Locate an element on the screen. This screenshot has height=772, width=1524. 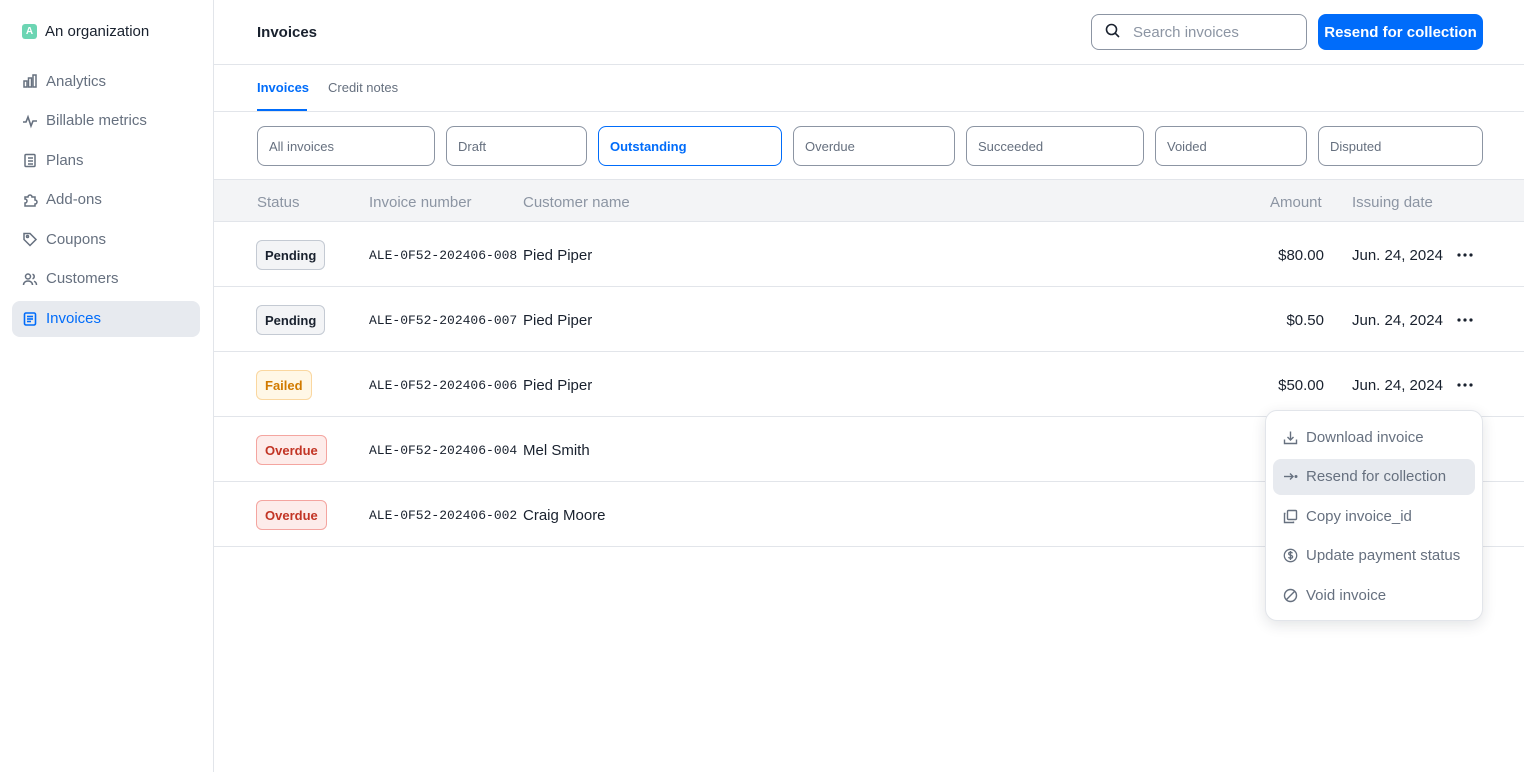
menu-item-void-invoice: Void invoice is located at coordinates (1374, 595).